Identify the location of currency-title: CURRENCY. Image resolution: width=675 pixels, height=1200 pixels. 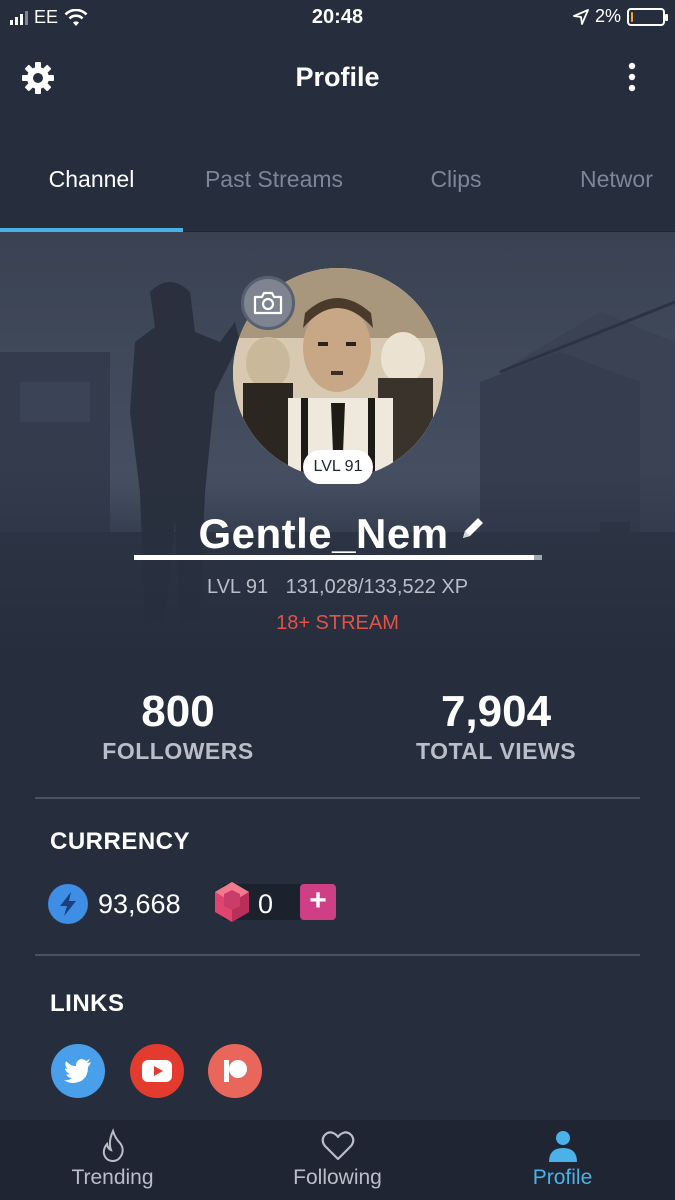
(120, 841).